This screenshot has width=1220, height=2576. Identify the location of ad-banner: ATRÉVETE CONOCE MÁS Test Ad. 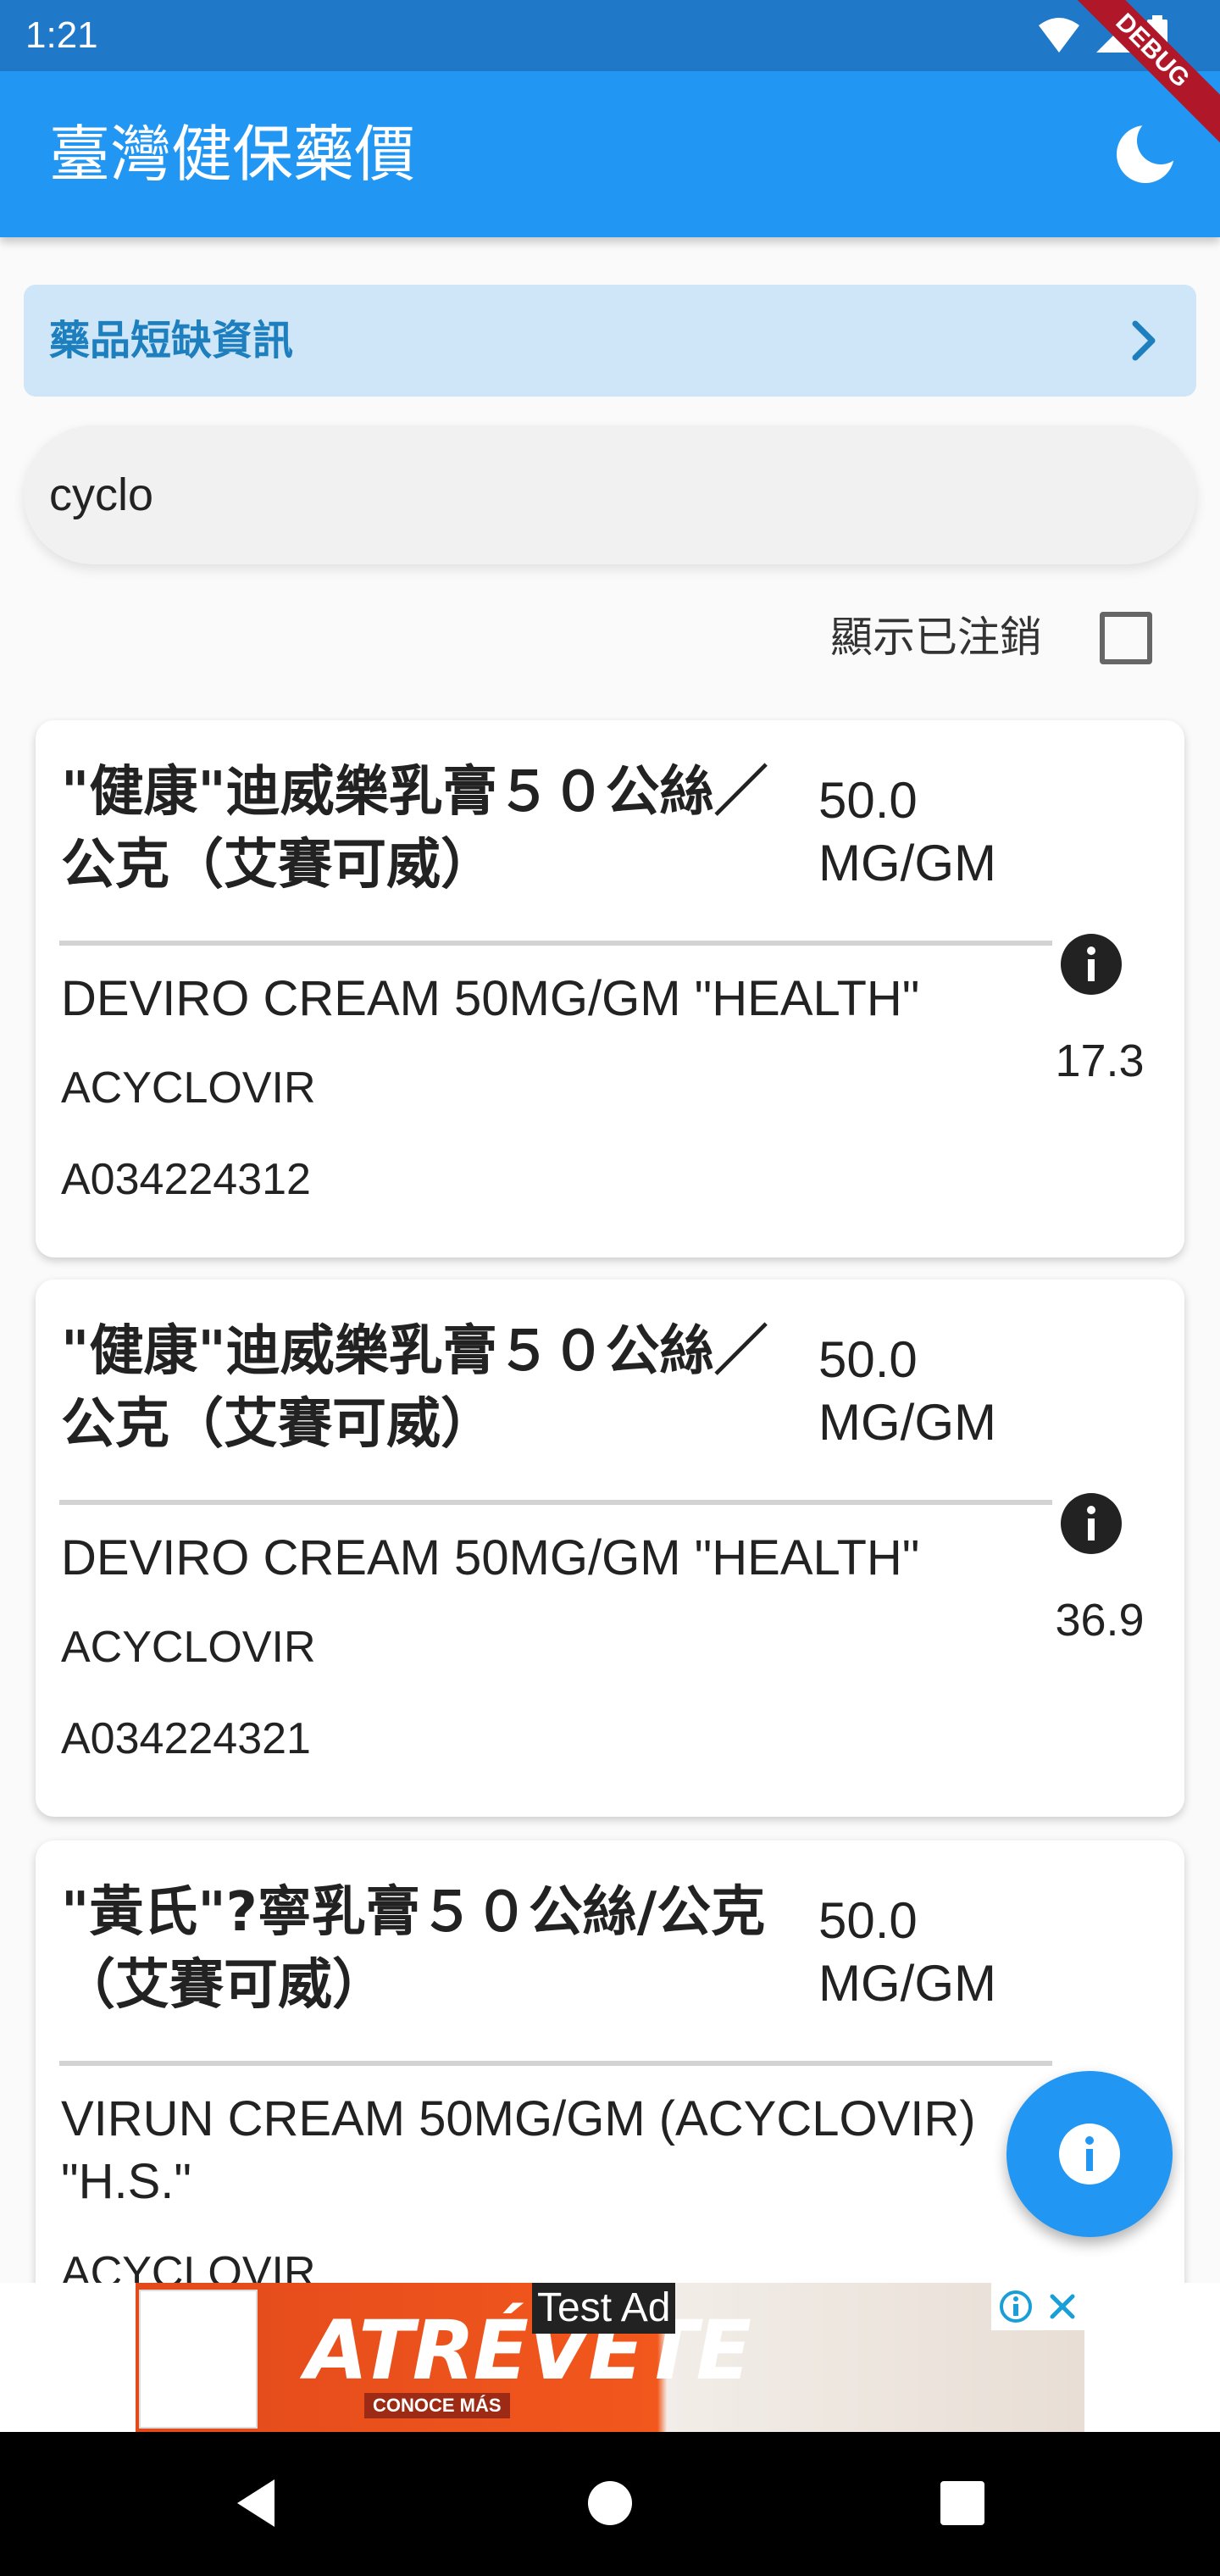
(610, 2357).